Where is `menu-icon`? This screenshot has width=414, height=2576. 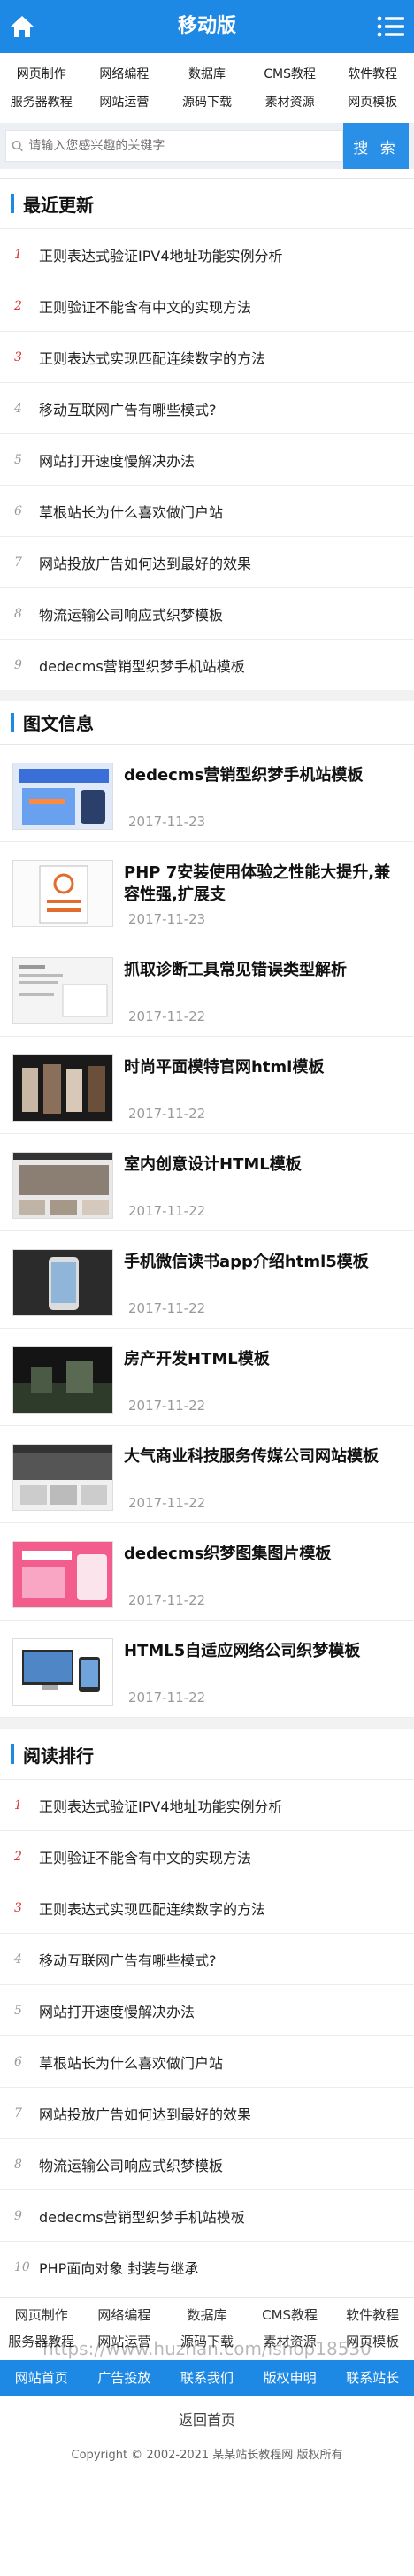 menu-icon is located at coordinates (391, 27).